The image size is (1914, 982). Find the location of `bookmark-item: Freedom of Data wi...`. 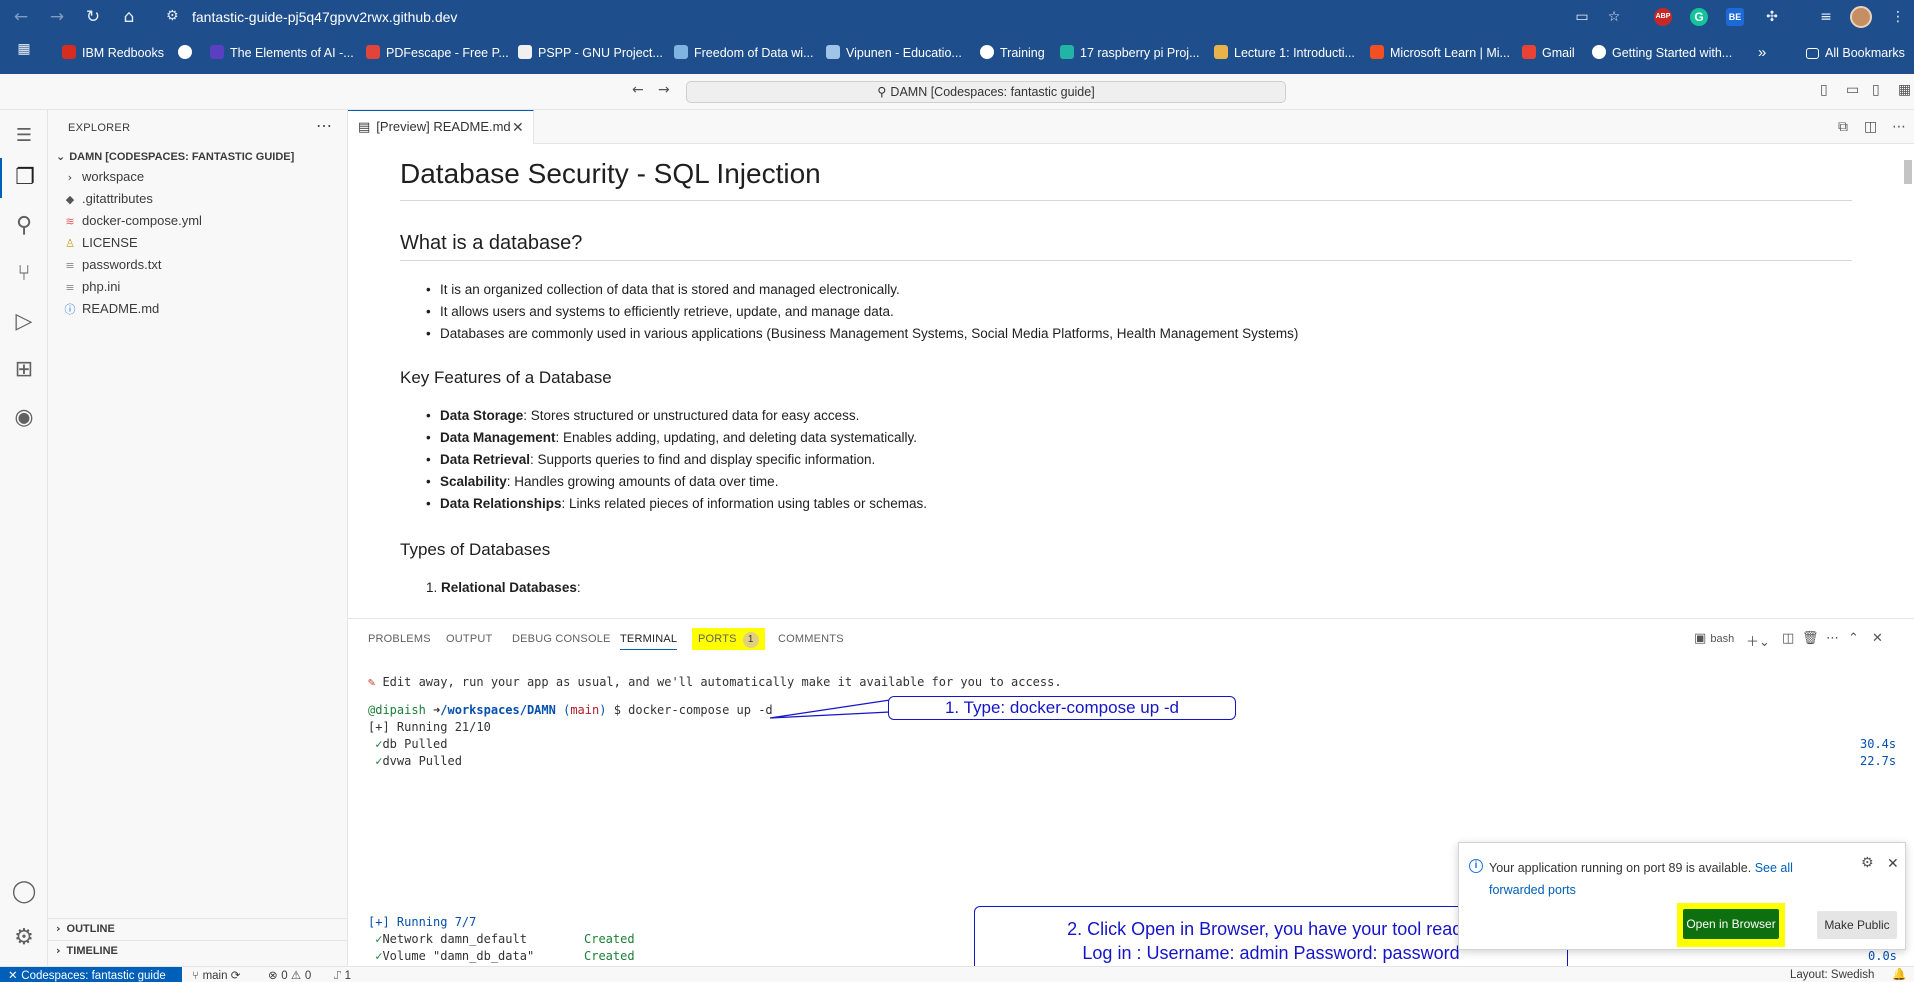

bookmark-item: Freedom of Data wi... is located at coordinates (744, 53).